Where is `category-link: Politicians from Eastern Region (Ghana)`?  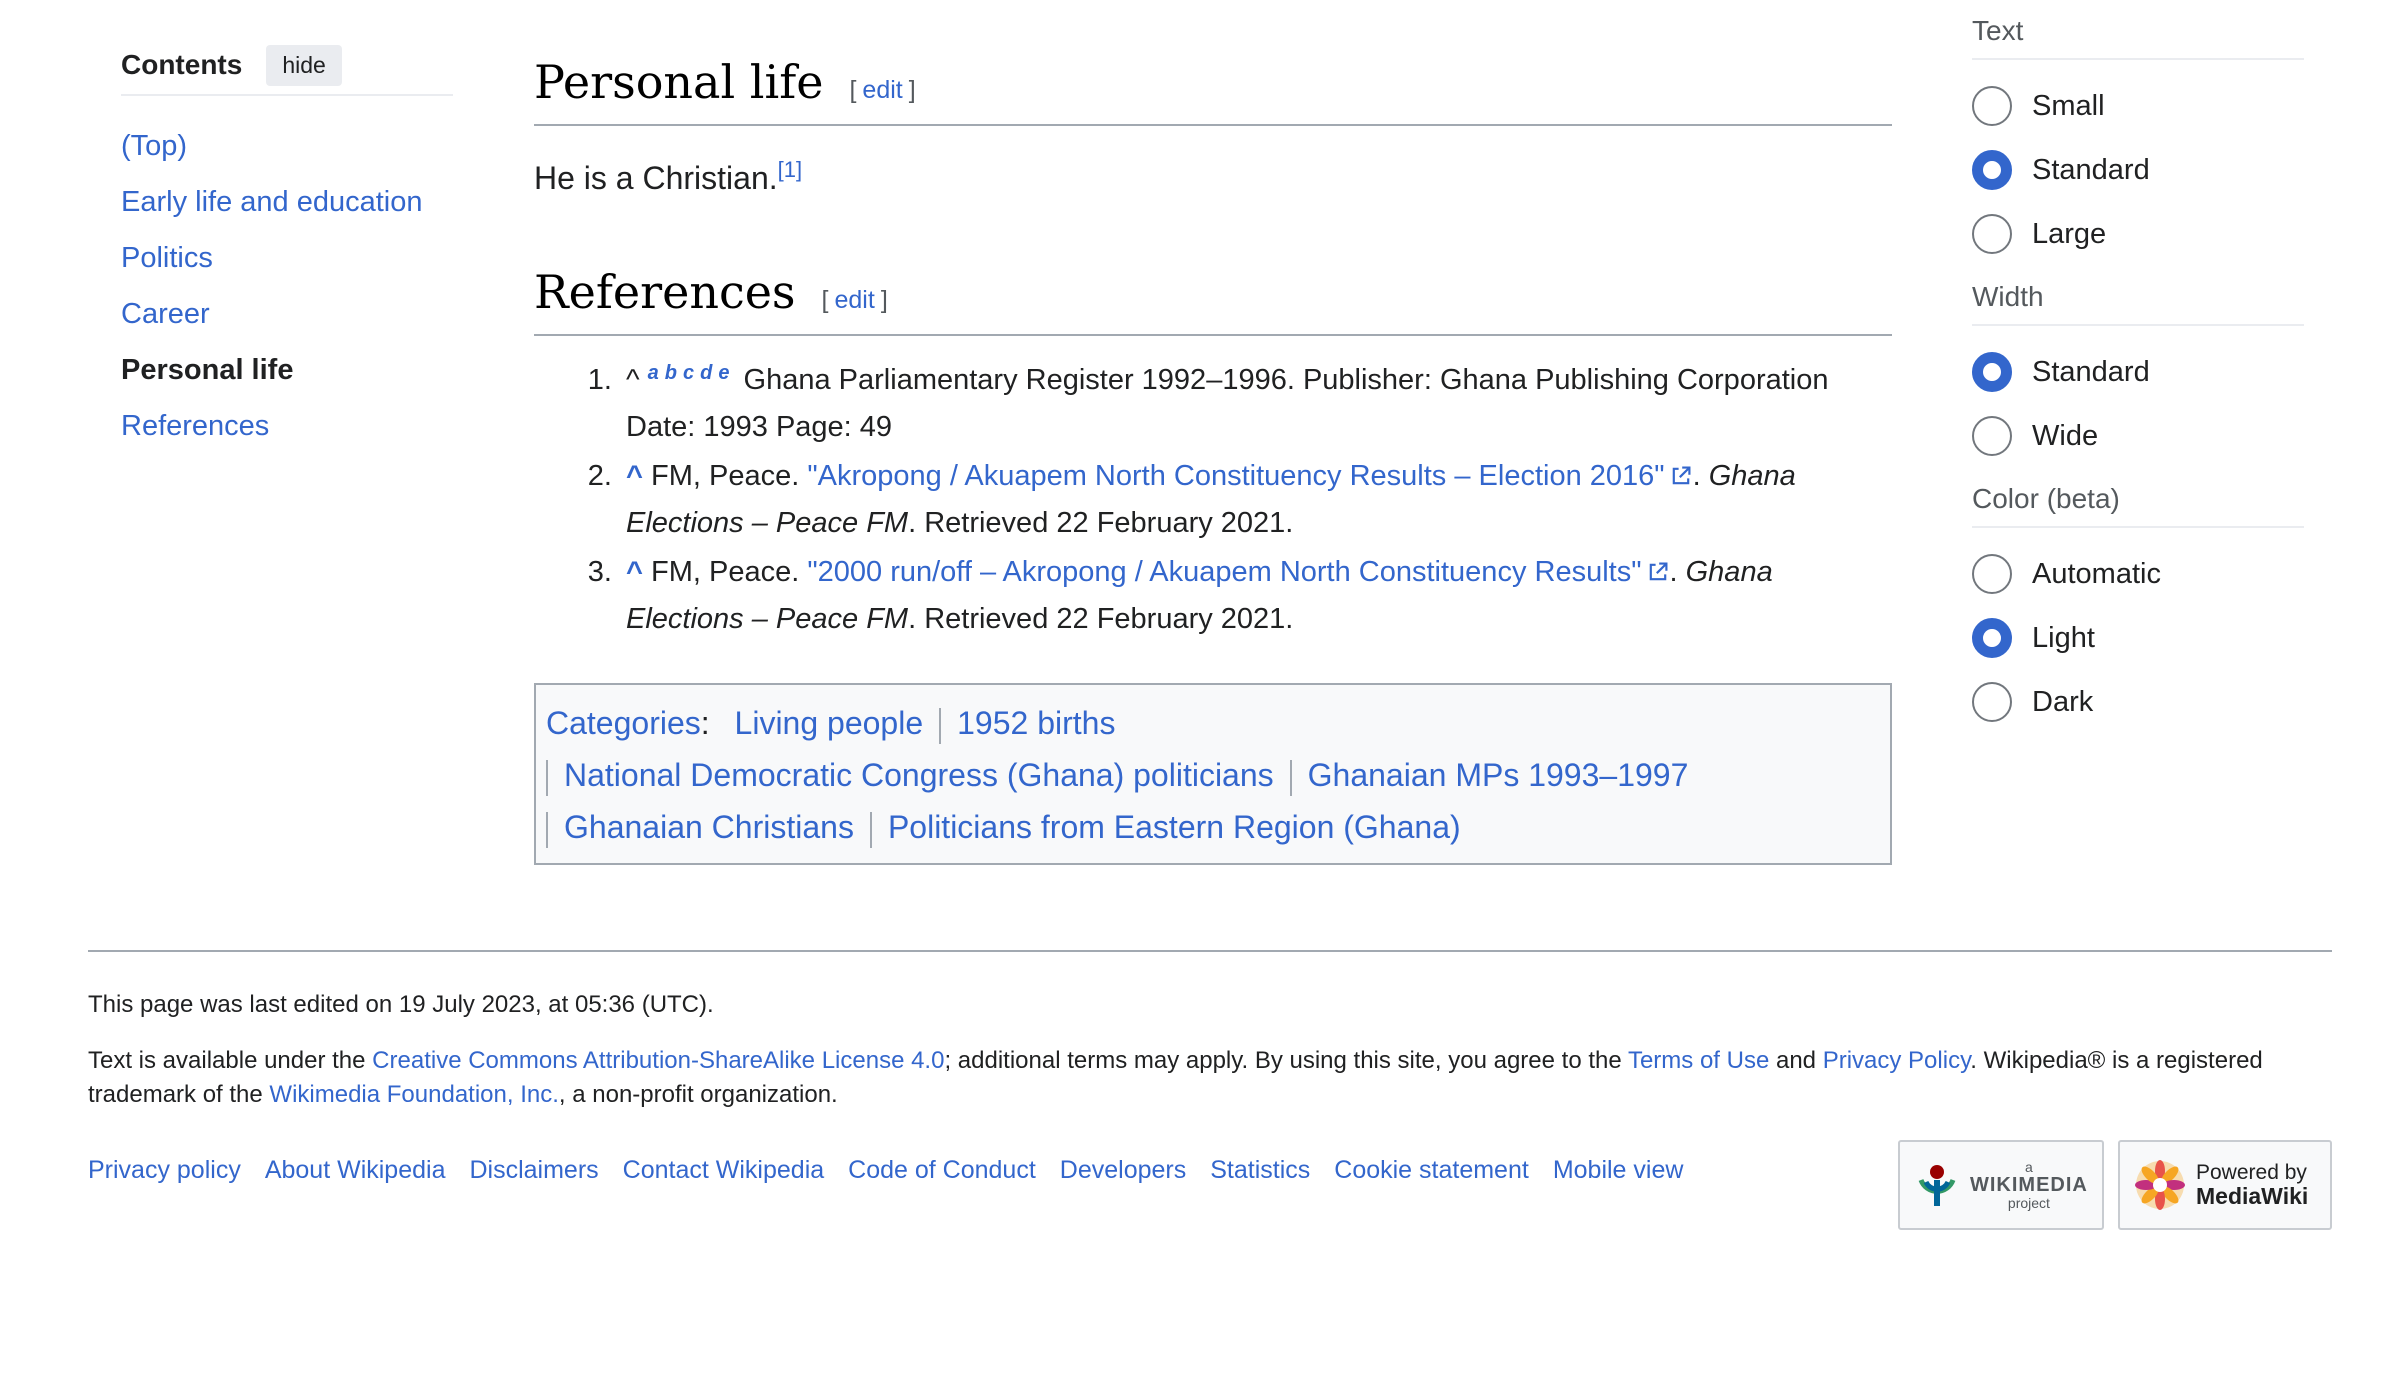
category-link: Politicians from Eastern Region (Ghana) is located at coordinates (1174, 827).